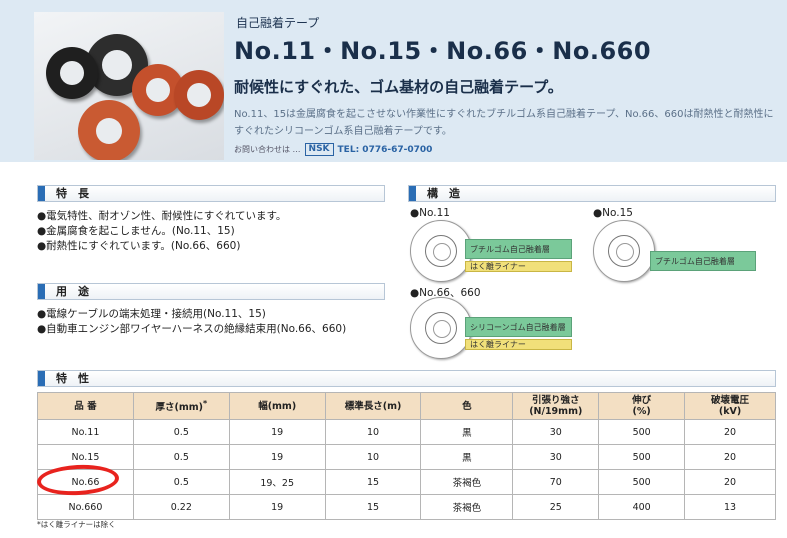  I want to click on structure-no15-label: ●No.15, so click(613, 213).